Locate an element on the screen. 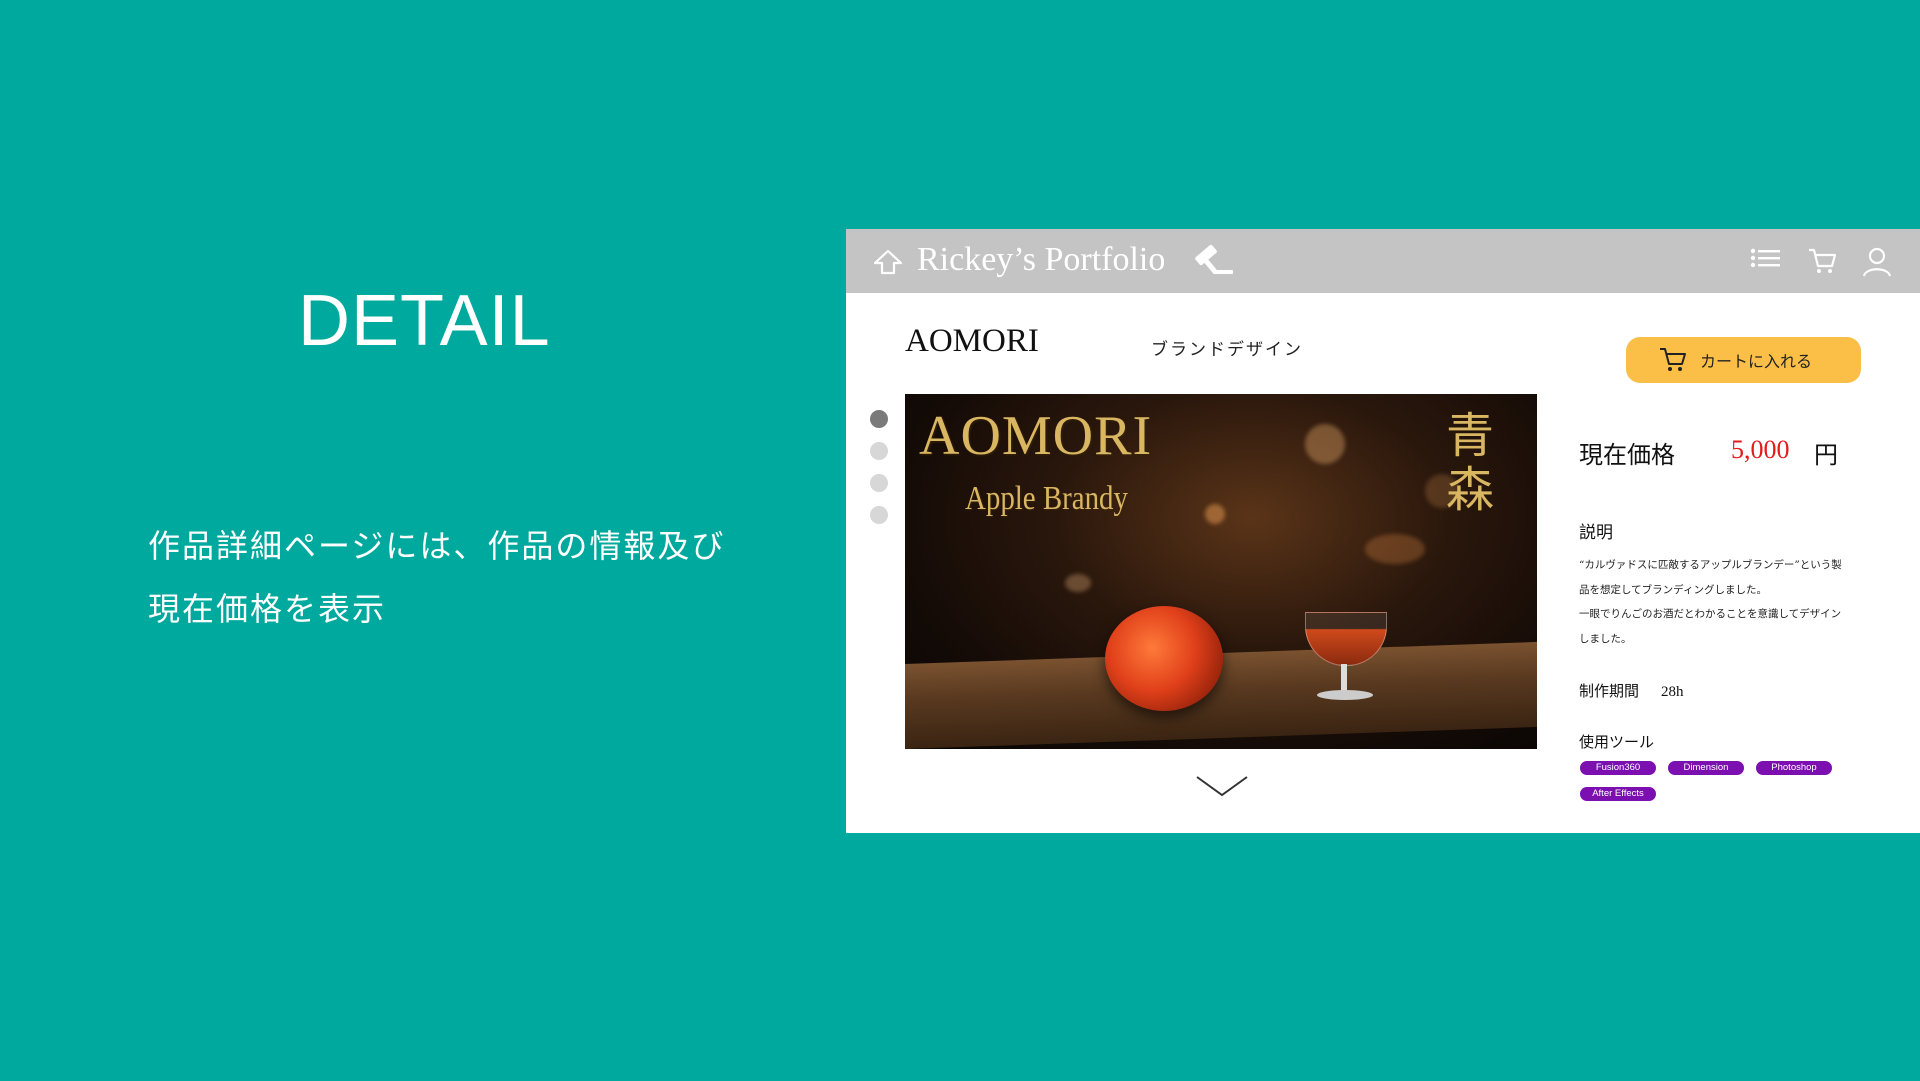  price-label: 現在価格 is located at coordinates (1627, 455).